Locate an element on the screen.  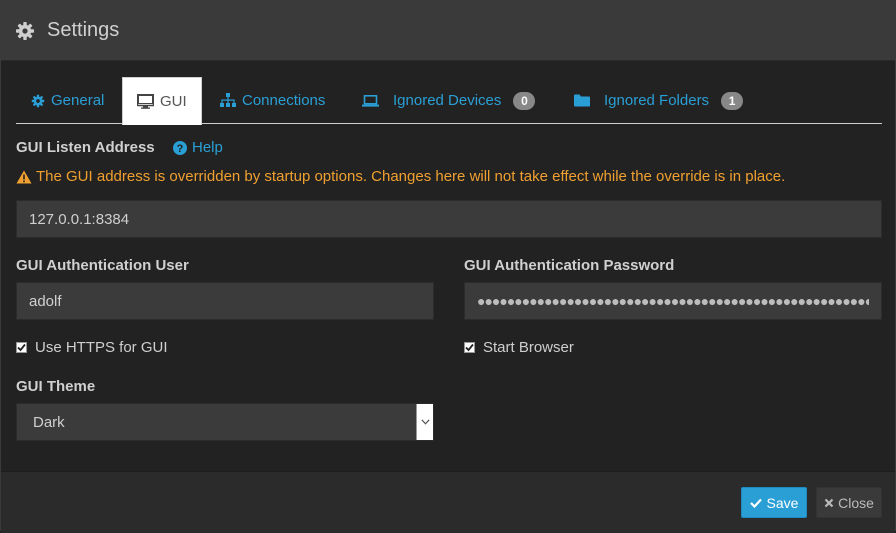
ignored-folders-badge: 1 is located at coordinates (732, 100).